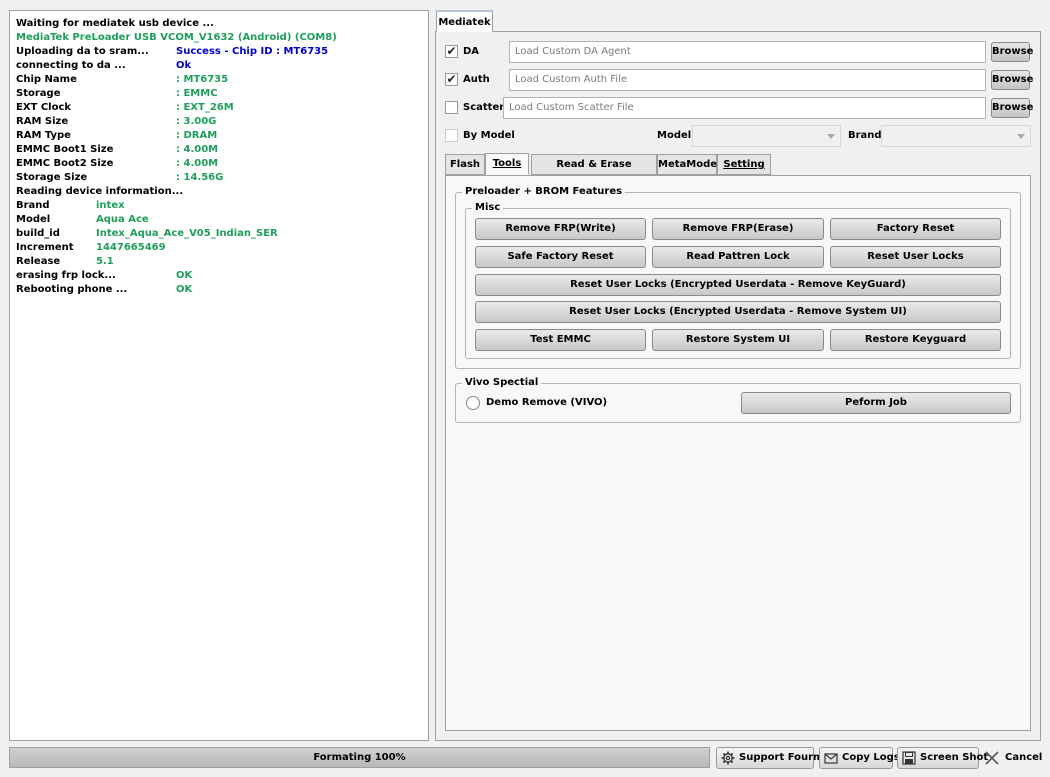 The height and width of the screenshot is (777, 1050). I want to click on log-key: RAM Type, so click(43, 135).